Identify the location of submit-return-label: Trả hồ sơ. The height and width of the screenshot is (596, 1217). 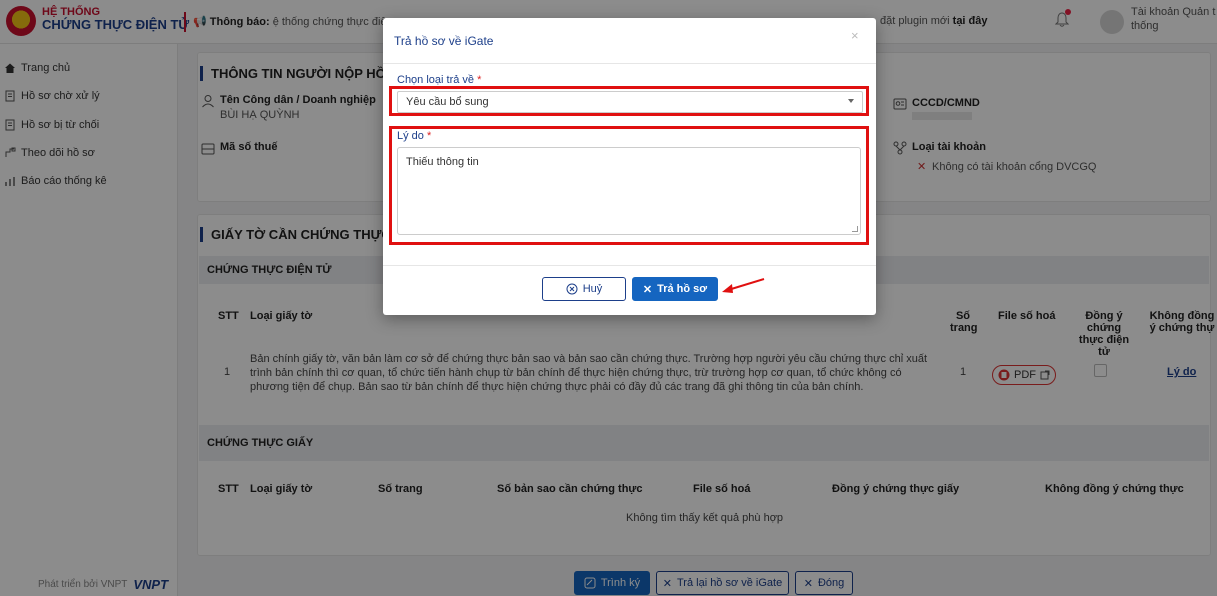
(682, 289).